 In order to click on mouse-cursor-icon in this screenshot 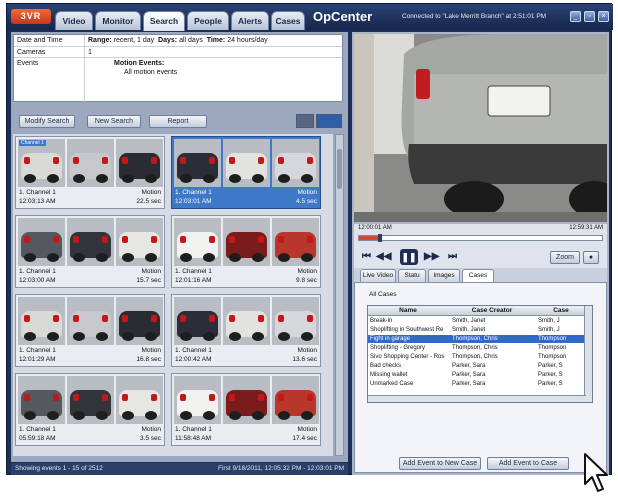, I will do `click(596, 472)`.